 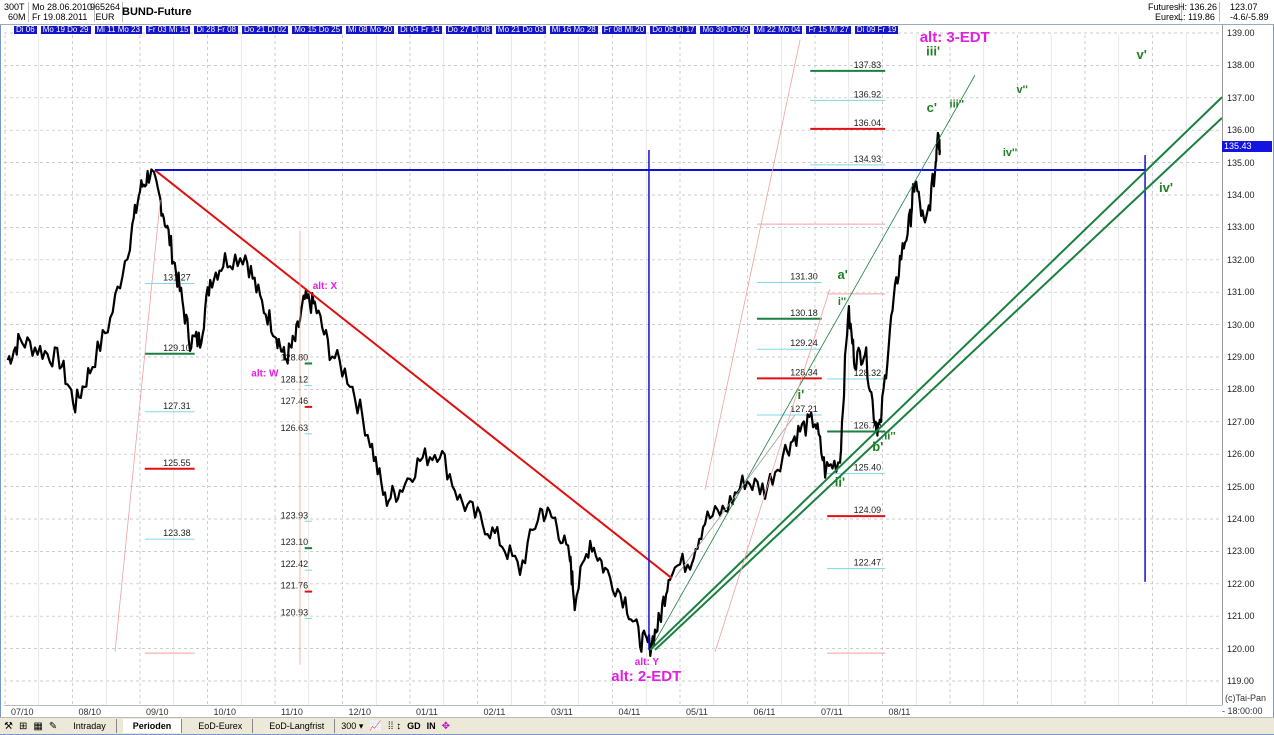 I want to click on fib-level-label: 121.76, so click(x=295, y=586).